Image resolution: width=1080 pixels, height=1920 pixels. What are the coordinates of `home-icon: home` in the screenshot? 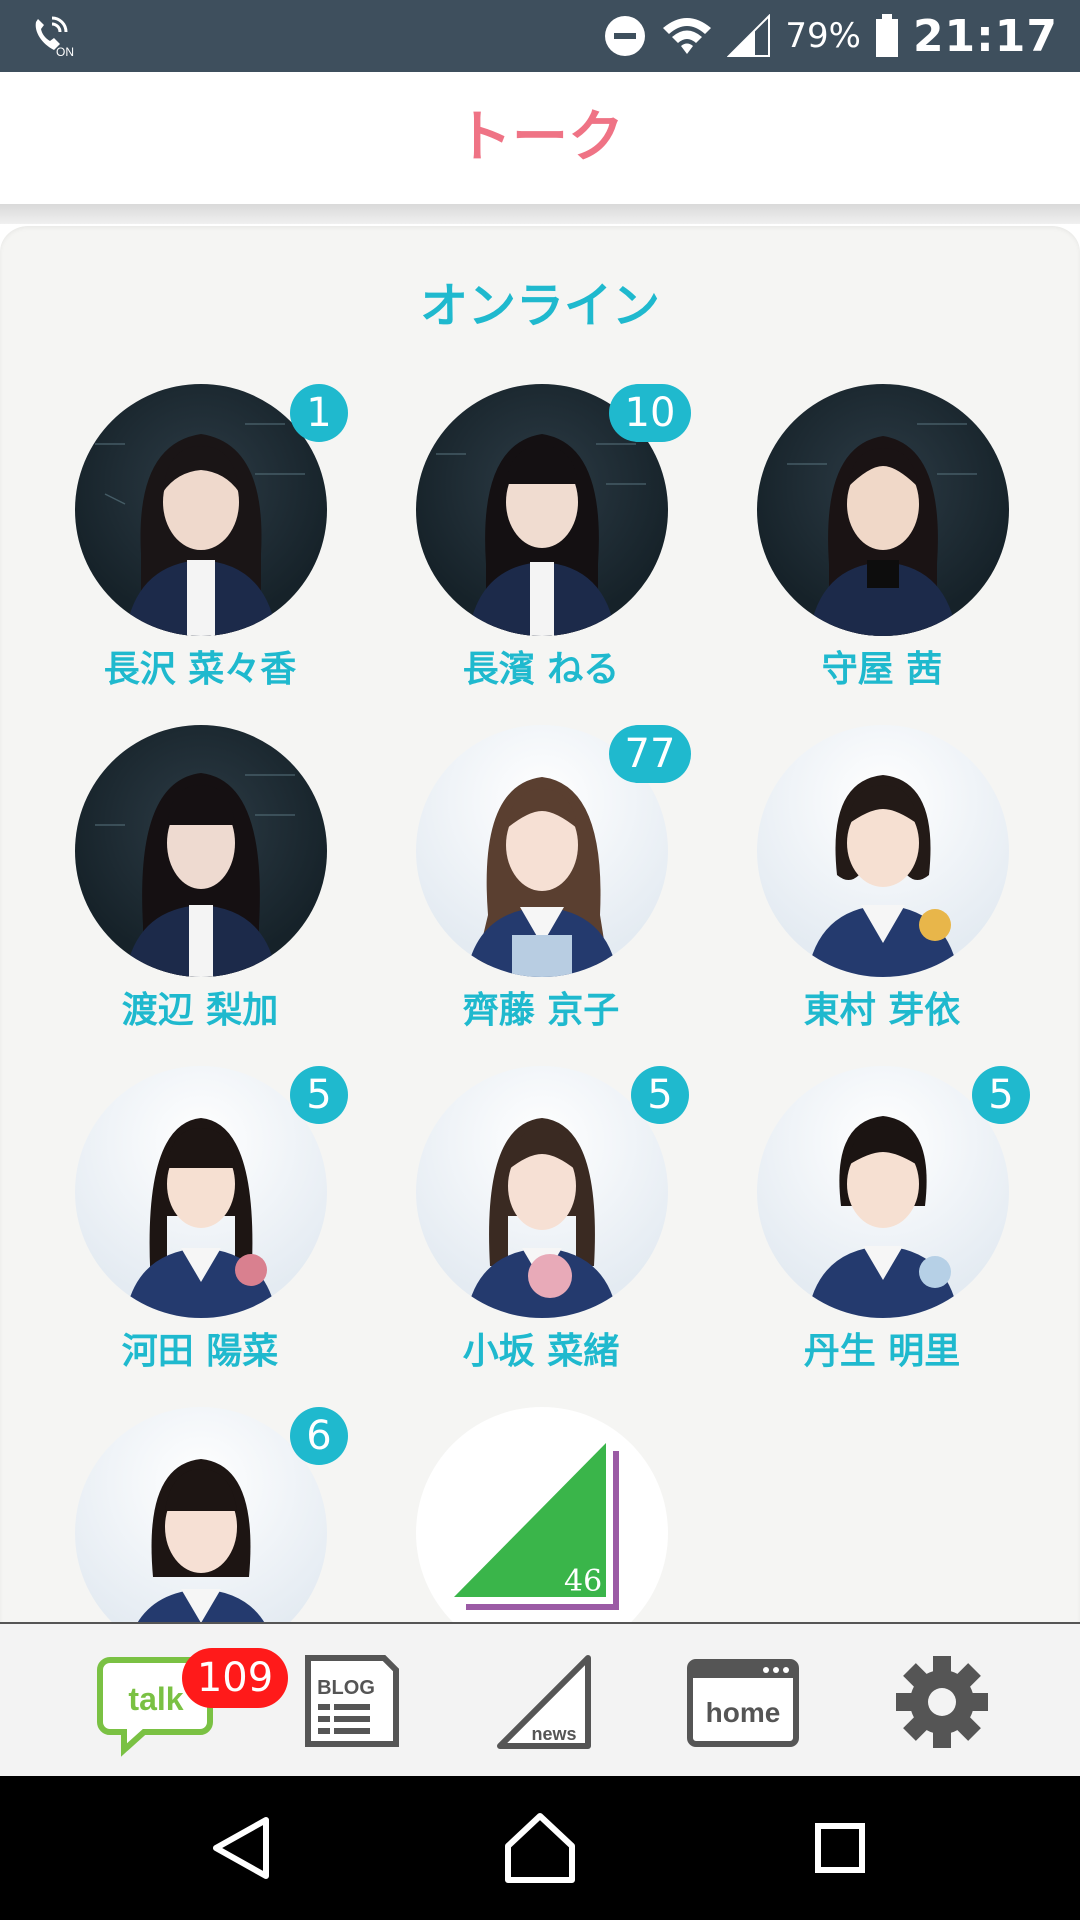 It's located at (743, 1703).